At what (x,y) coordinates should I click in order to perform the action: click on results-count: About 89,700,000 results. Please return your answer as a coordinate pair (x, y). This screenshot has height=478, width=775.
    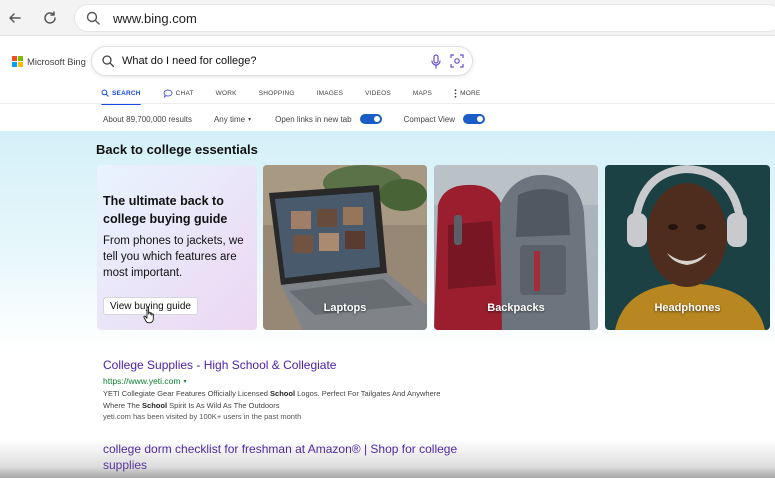
    Looking at the image, I should click on (147, 119).